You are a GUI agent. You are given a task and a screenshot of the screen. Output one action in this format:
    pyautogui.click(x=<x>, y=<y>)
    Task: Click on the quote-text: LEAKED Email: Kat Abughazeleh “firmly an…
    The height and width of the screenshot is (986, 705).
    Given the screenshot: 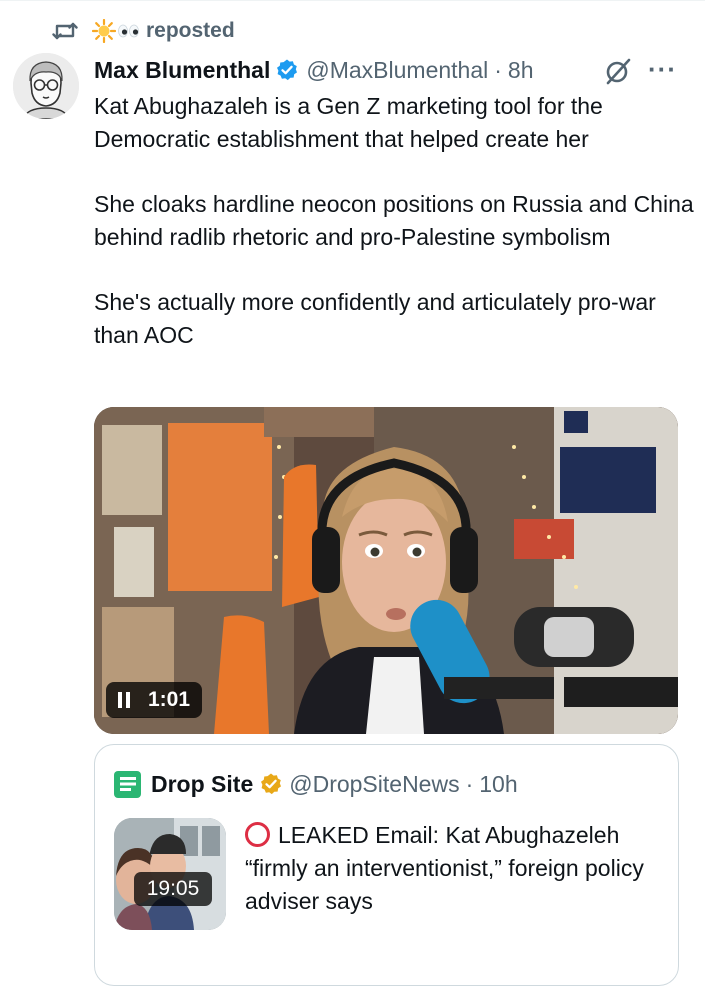 What is the action you would take?
    pyautogui.click(x=455, y=868)
    